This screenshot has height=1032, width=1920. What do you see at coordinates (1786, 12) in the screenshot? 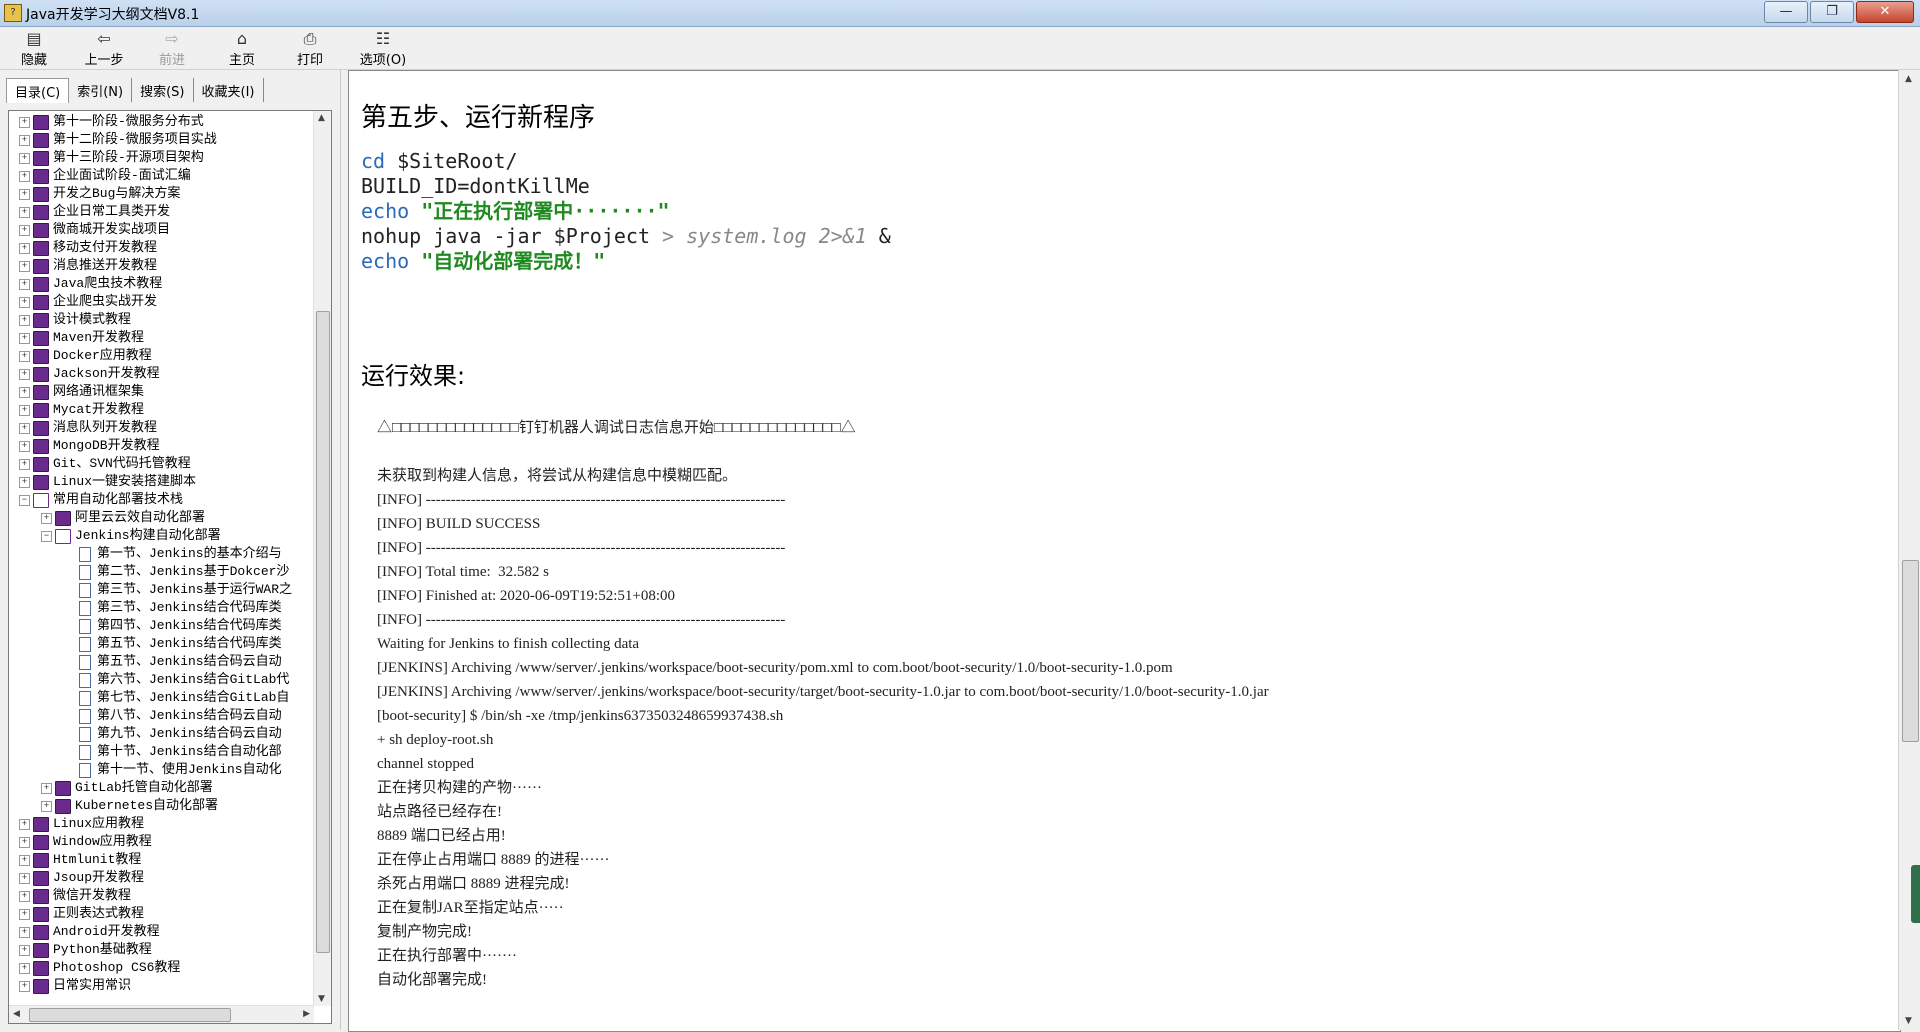
I see `minimize-button: —` at bounding box center [1786, 12].